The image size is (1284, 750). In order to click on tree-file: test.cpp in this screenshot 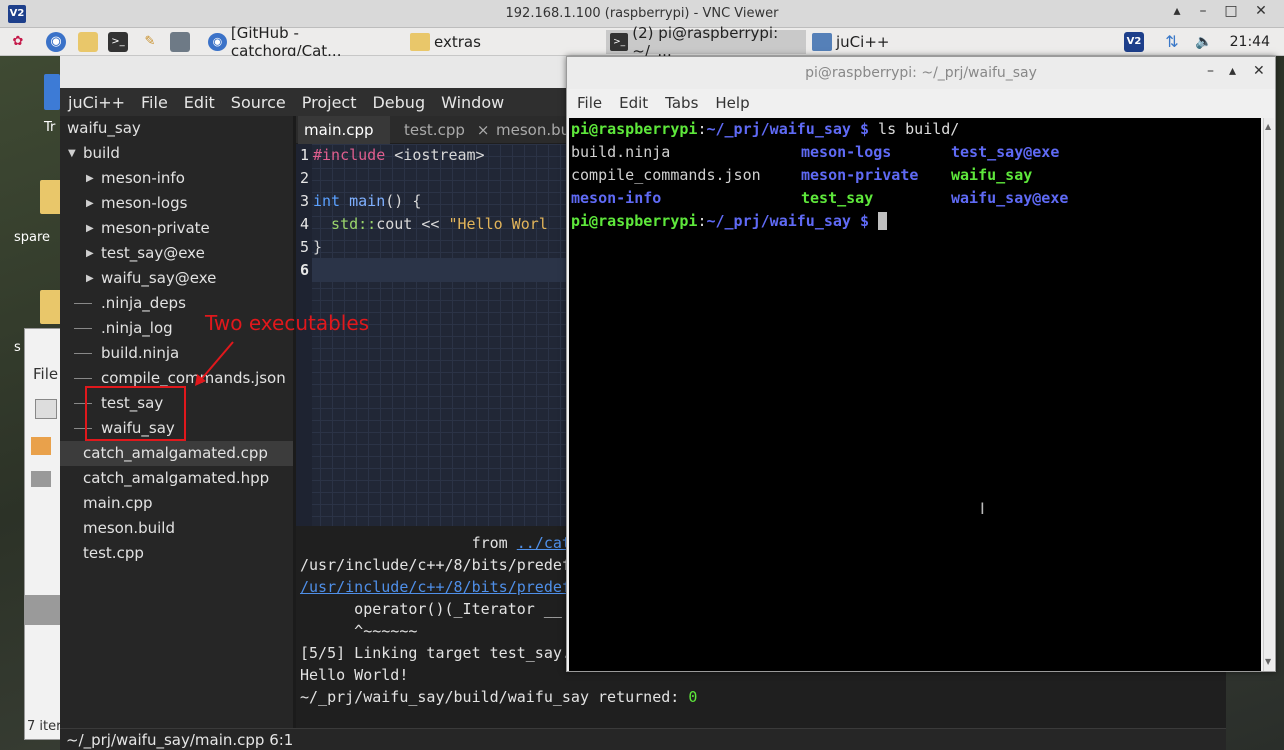, I will do `click(176, 553)`.